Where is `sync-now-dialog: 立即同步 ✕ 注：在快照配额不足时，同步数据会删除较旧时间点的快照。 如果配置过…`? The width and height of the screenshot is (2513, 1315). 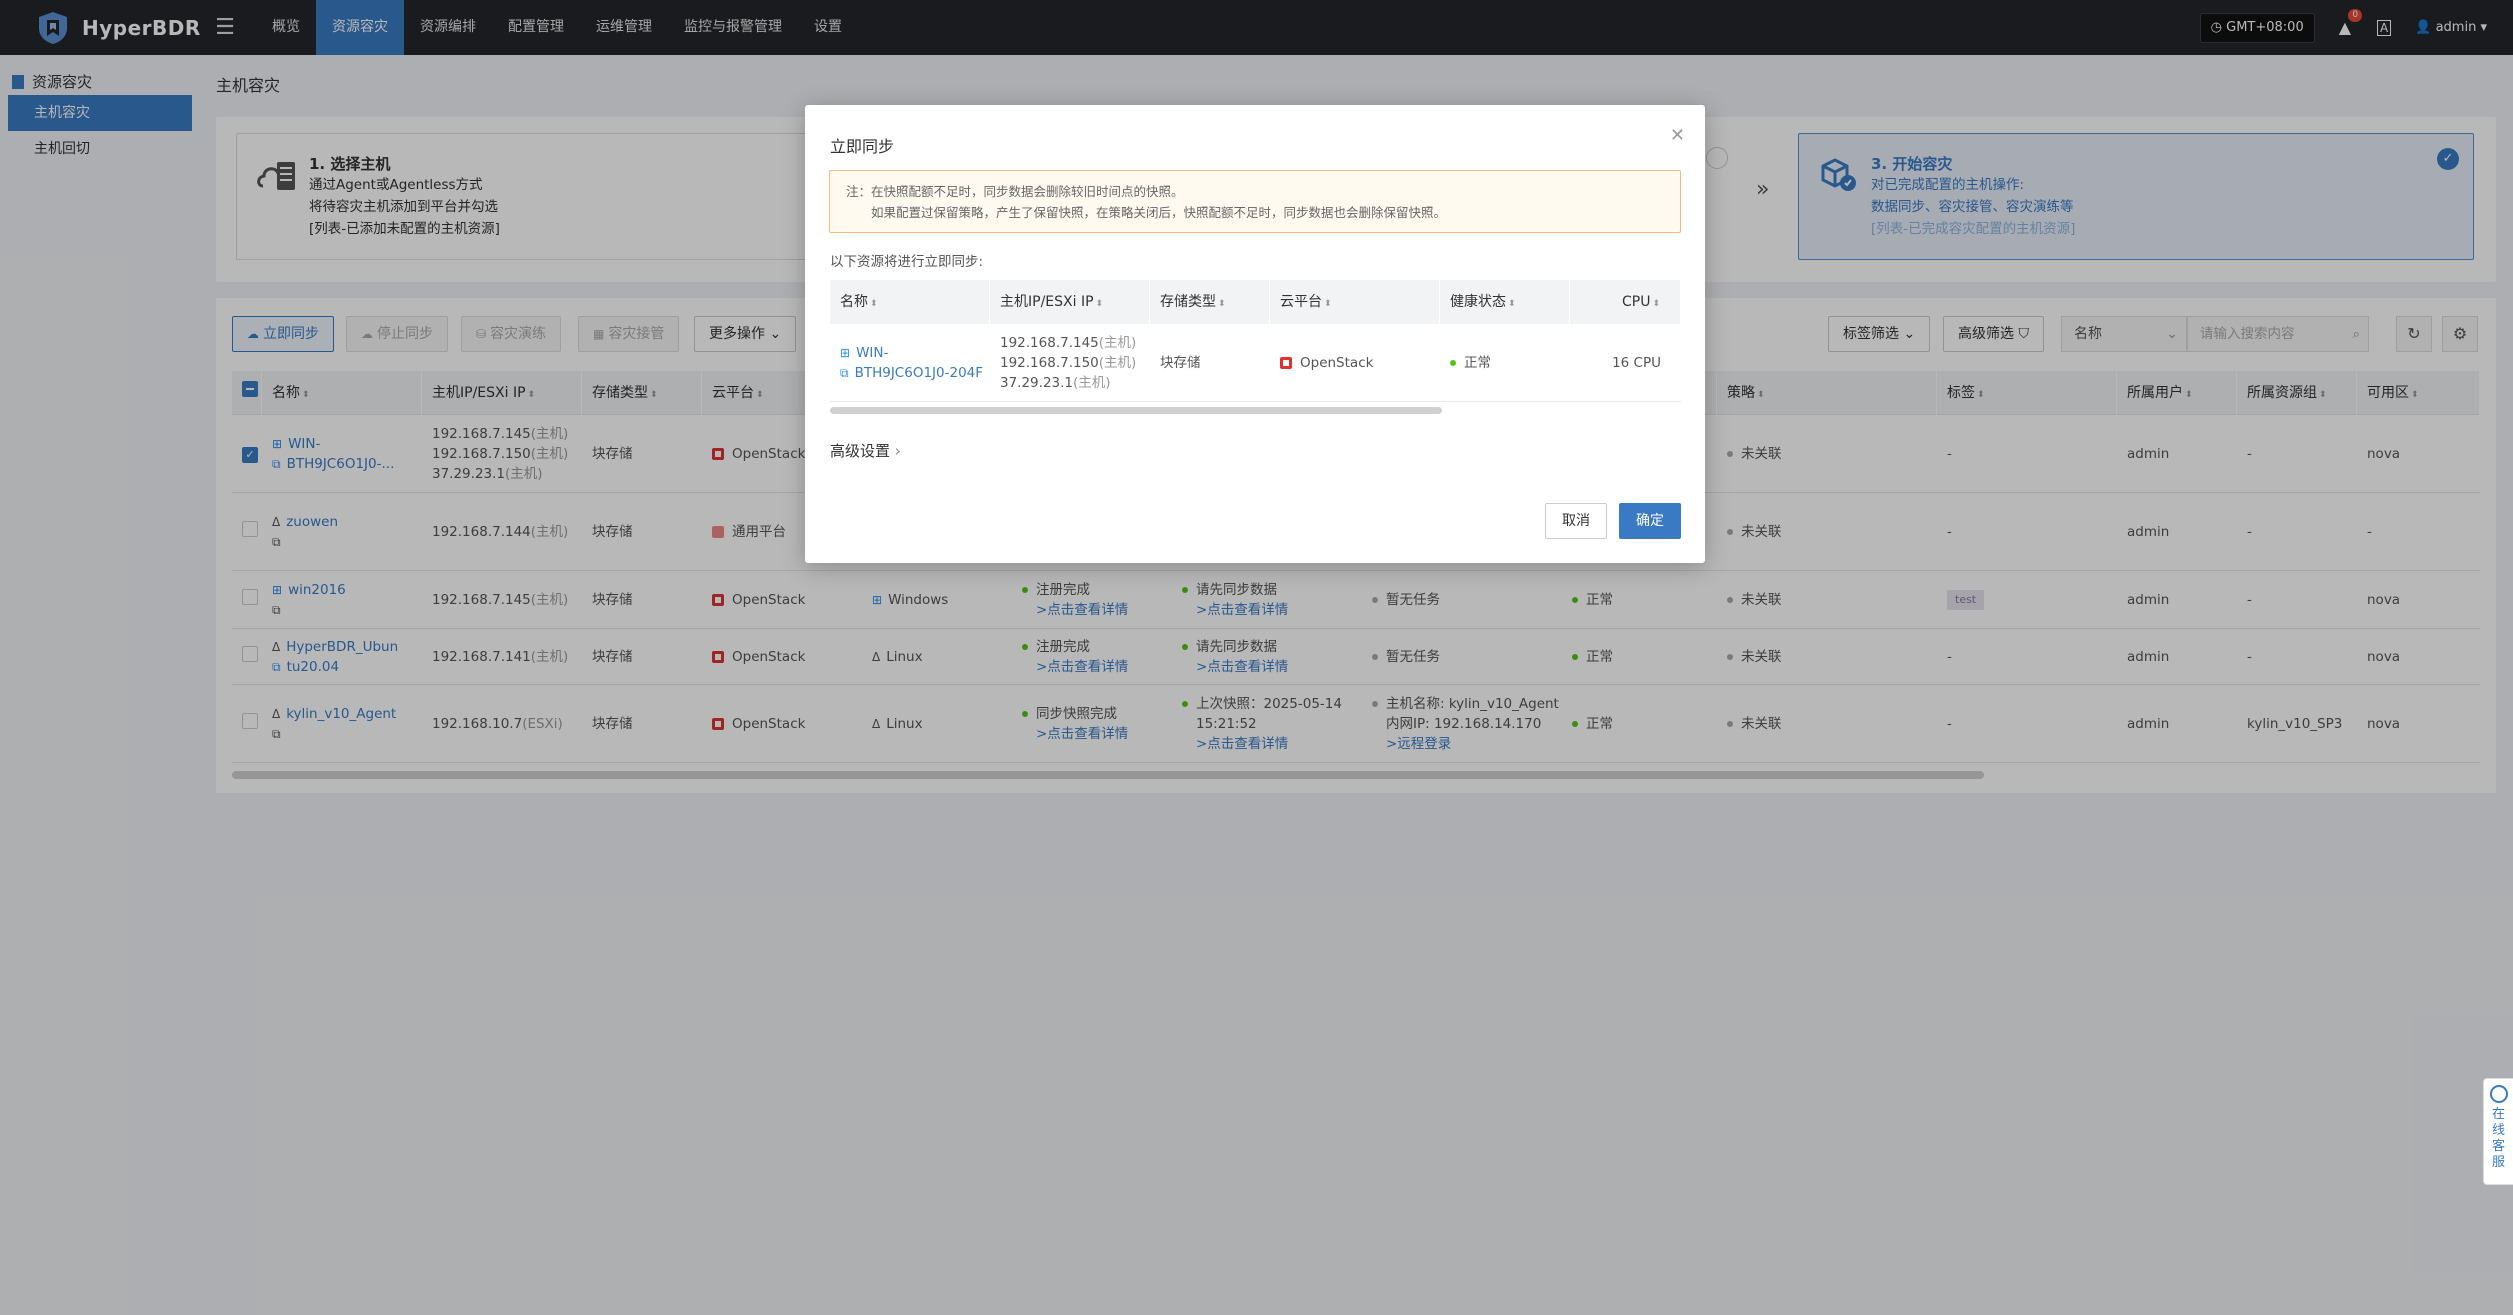
sync-now-dialog: 立即同步 ✕ 注：在快照配额不足时，同步数据会删除较旧时间点的快照。 如果配置过… is located at coordinates (1255, 334).